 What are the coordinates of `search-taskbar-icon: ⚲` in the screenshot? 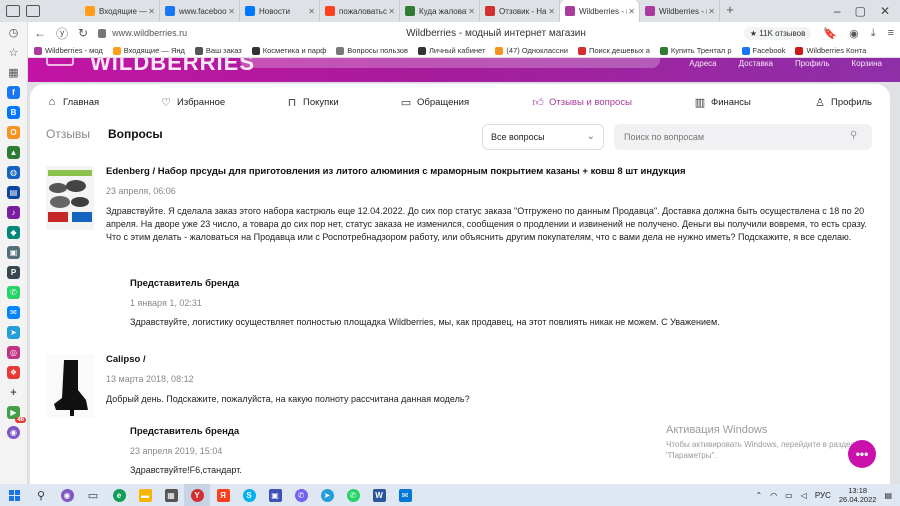 It's located at (41, 495).